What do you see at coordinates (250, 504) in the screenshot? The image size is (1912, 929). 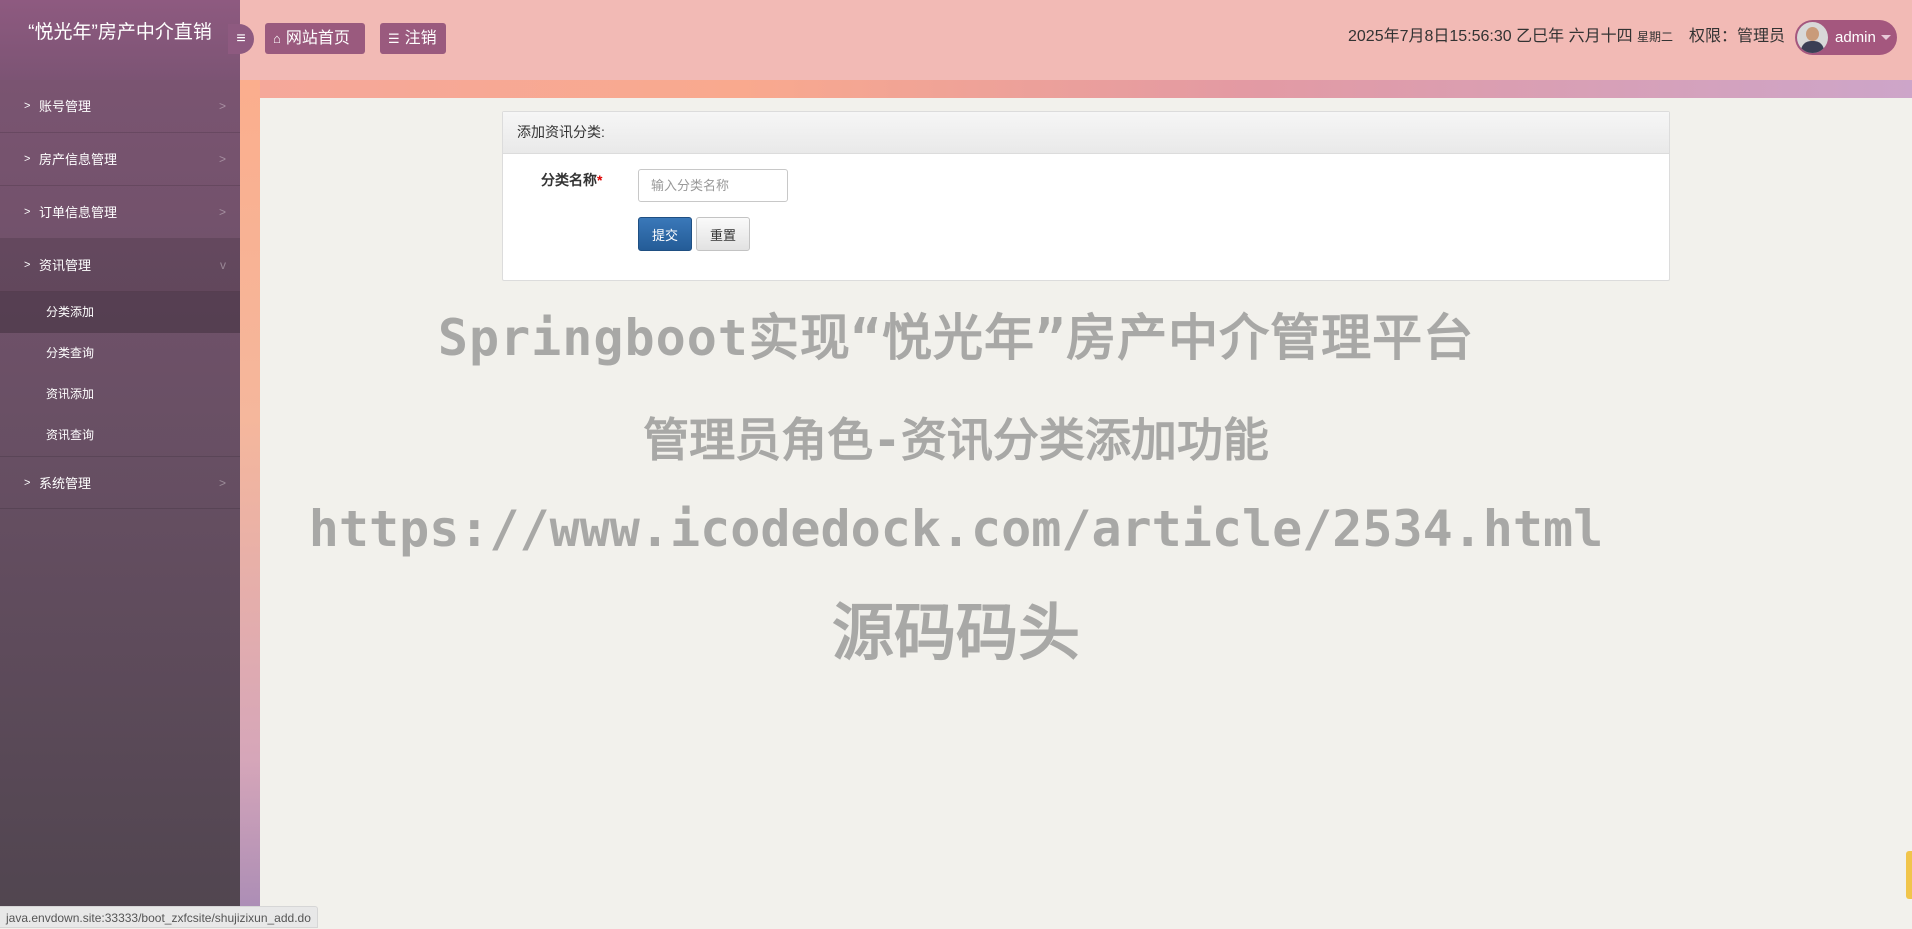 I see `decorative-left-band` at bounding box center [250, 504].